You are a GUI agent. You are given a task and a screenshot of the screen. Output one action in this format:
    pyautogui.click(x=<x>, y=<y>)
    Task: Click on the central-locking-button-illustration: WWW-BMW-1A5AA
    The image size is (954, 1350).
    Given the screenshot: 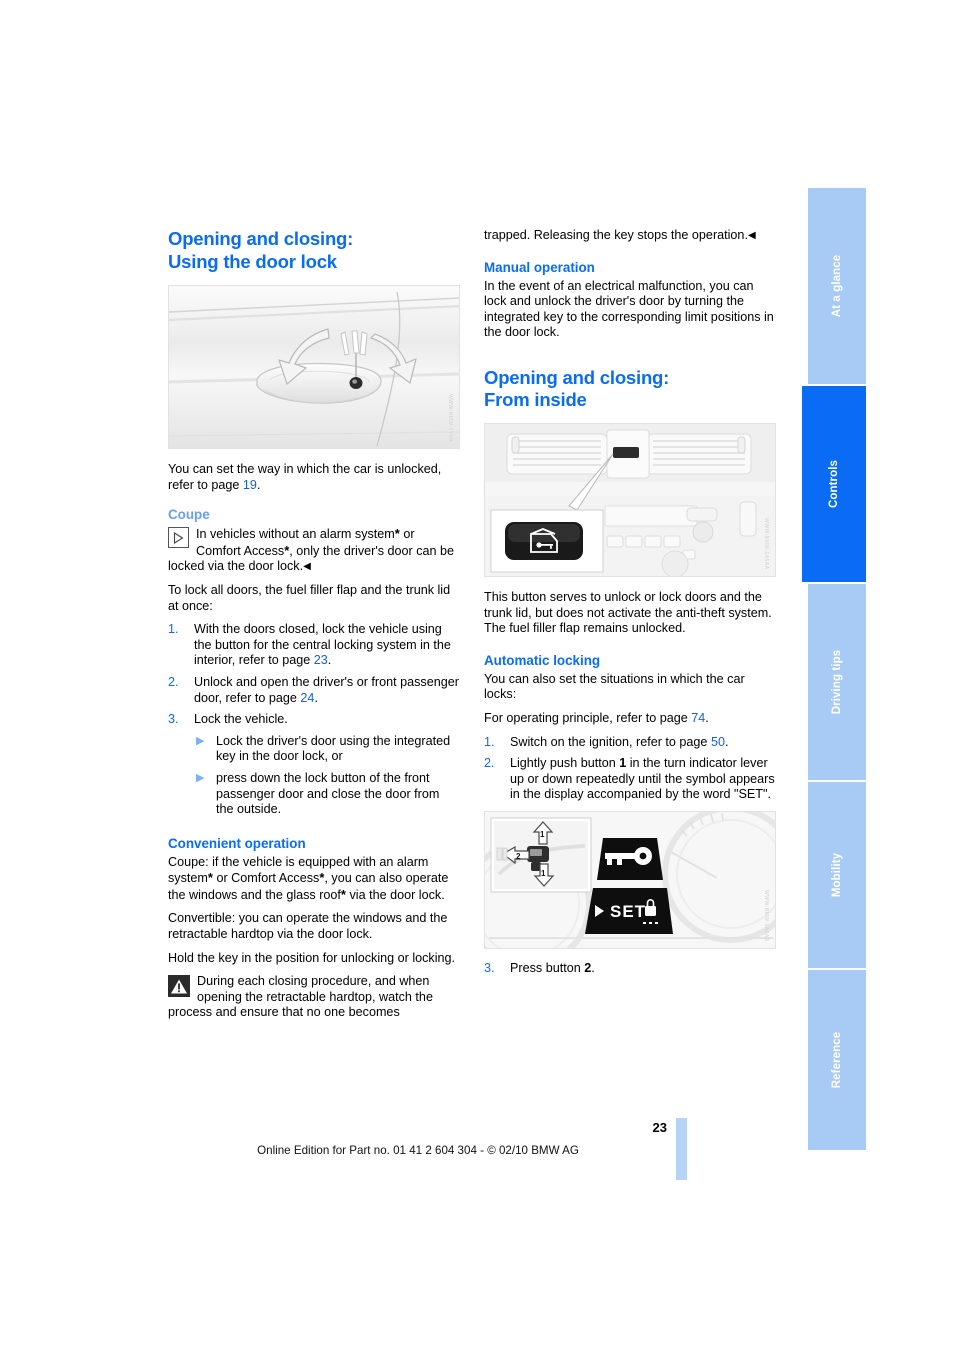 What is the action you would take?
    pyautogui.click(x=630, y=499)
    